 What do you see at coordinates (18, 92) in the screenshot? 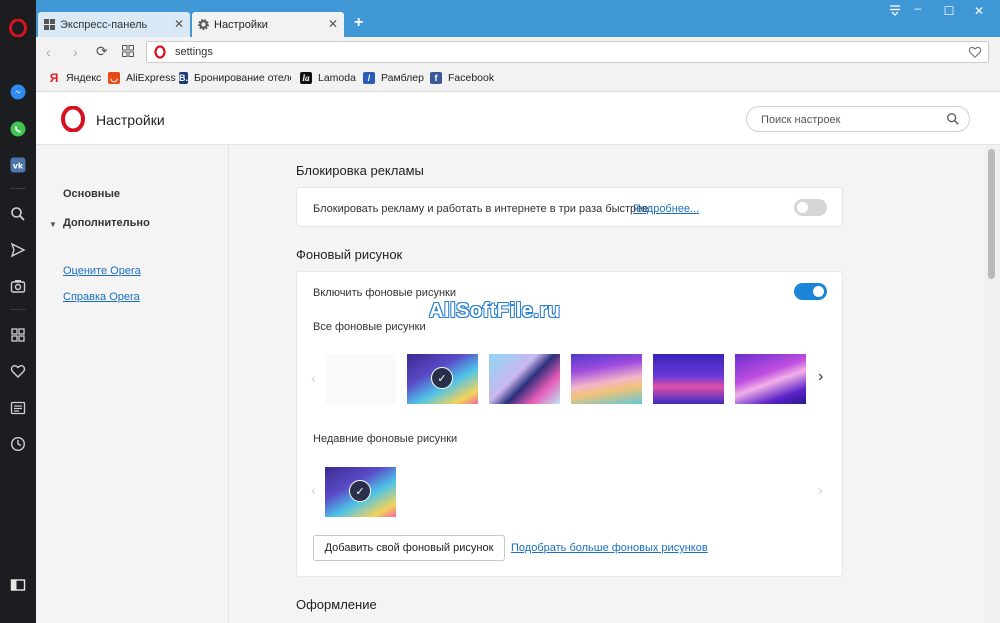
I see `messenger-icon` at bounding box center [18, 92].